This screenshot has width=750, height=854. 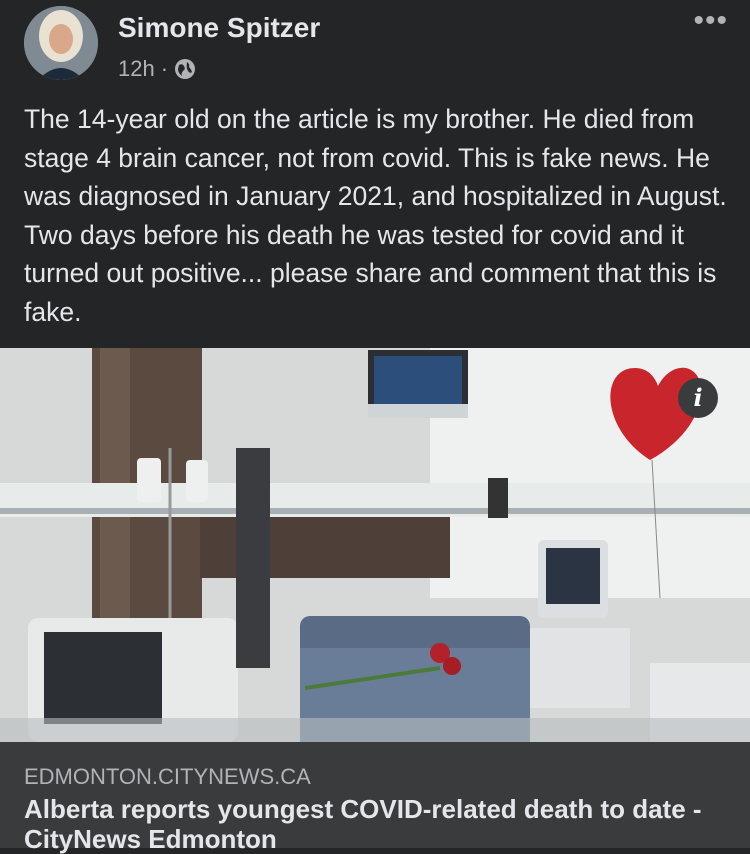 I want to click on globe-icon, so click(x=185, y=69).